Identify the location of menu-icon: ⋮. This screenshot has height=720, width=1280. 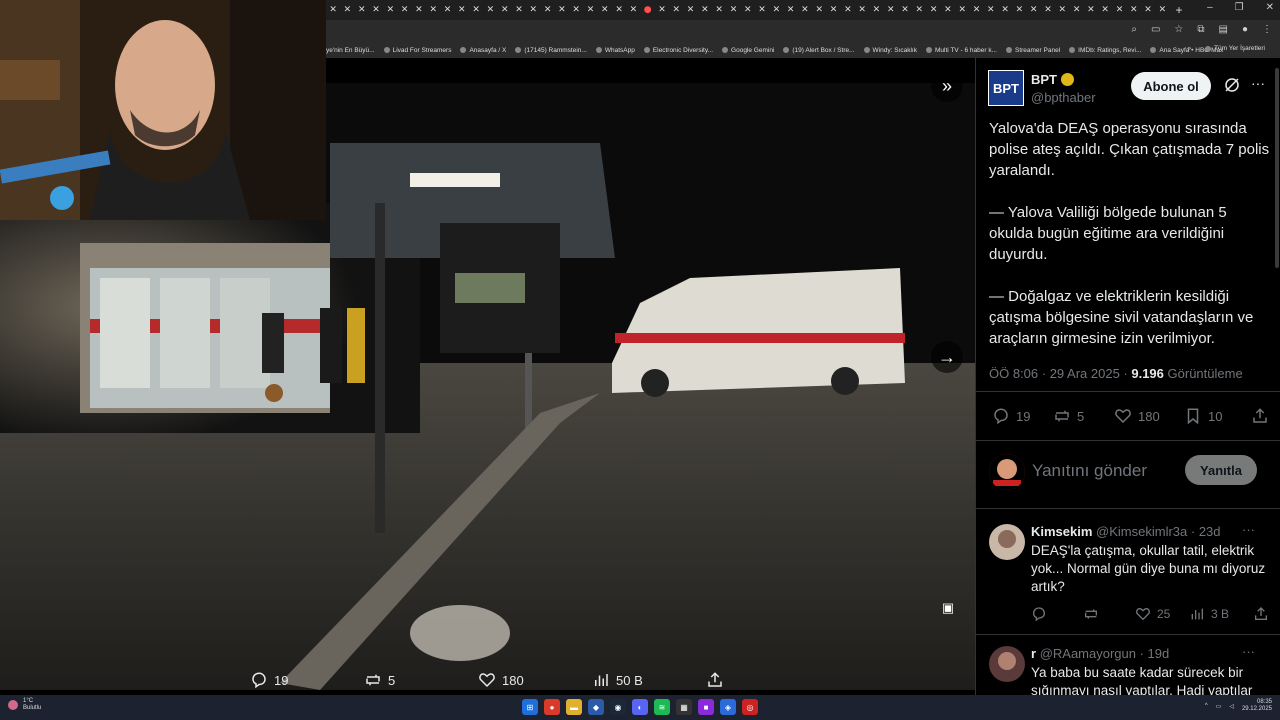
(1267, 29).